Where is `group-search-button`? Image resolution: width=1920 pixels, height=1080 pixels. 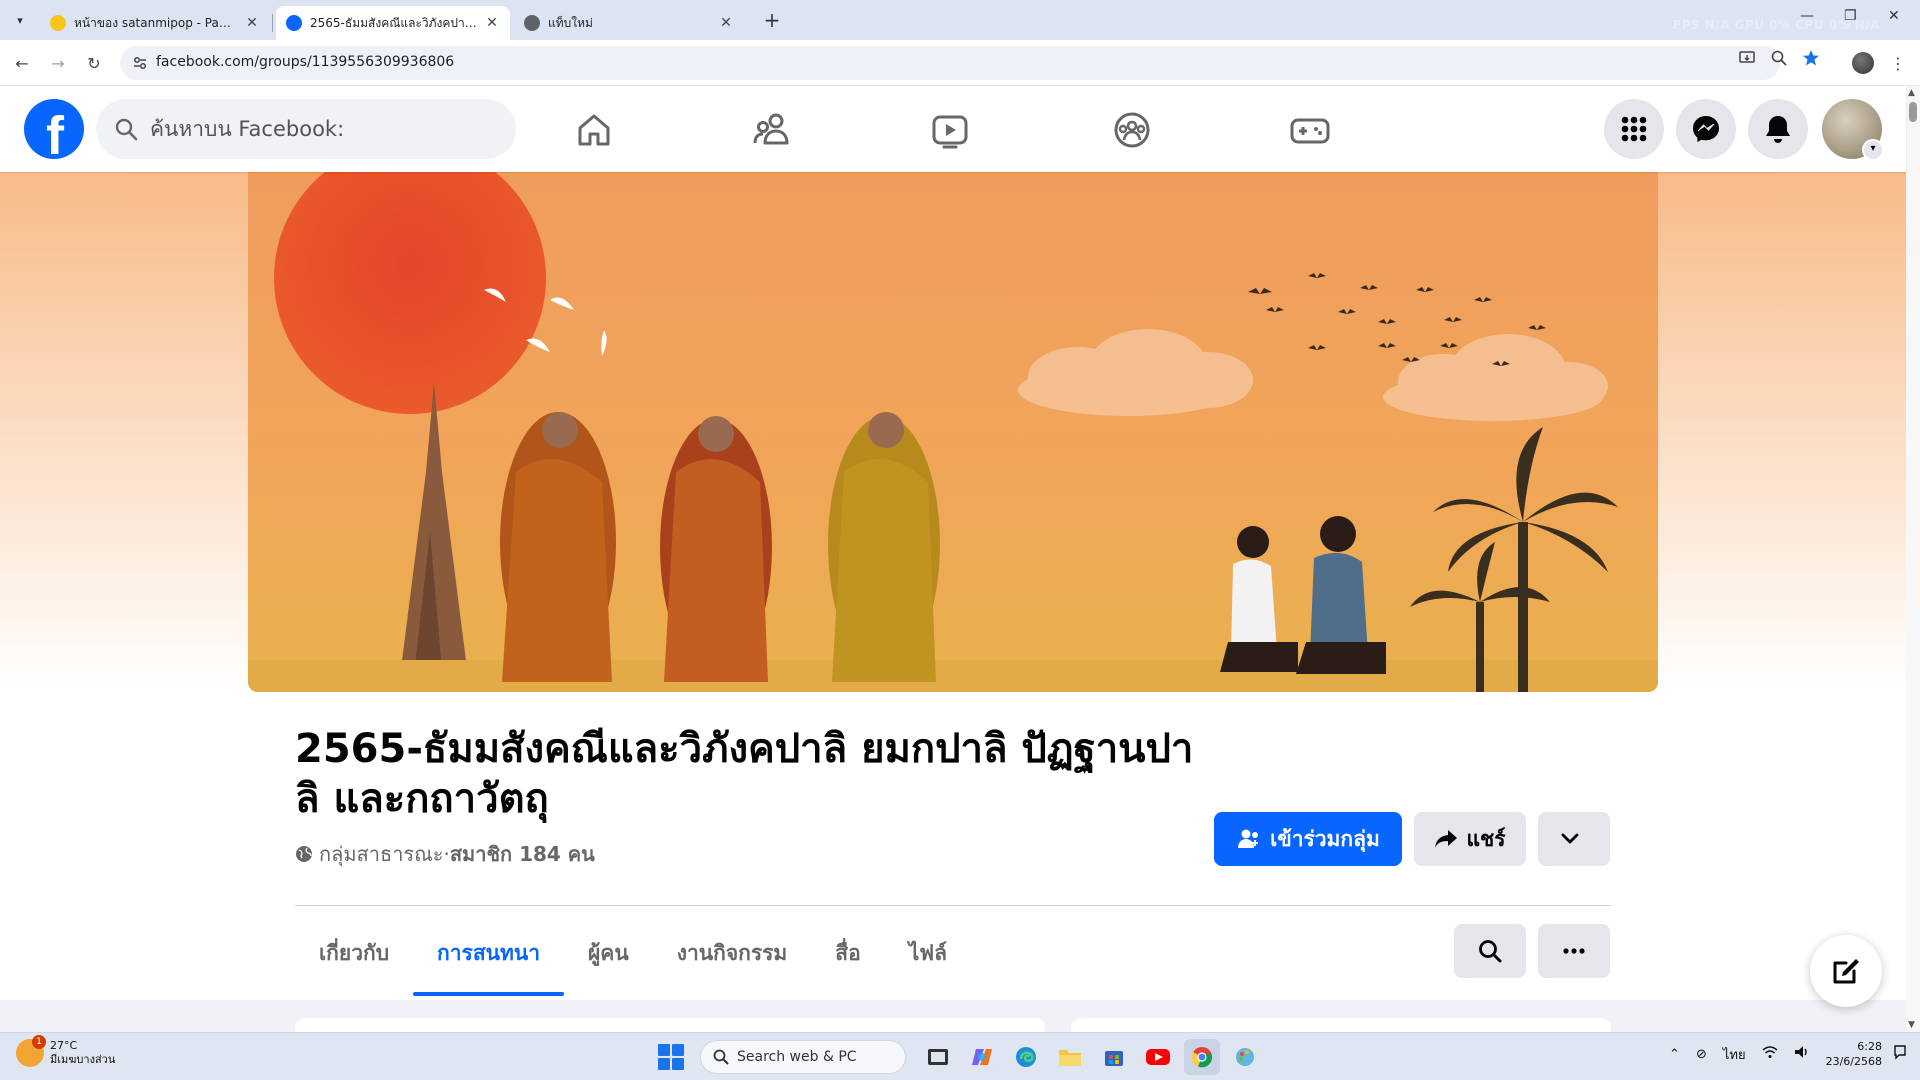
group-search-button is located at coordinates (1490, 951).